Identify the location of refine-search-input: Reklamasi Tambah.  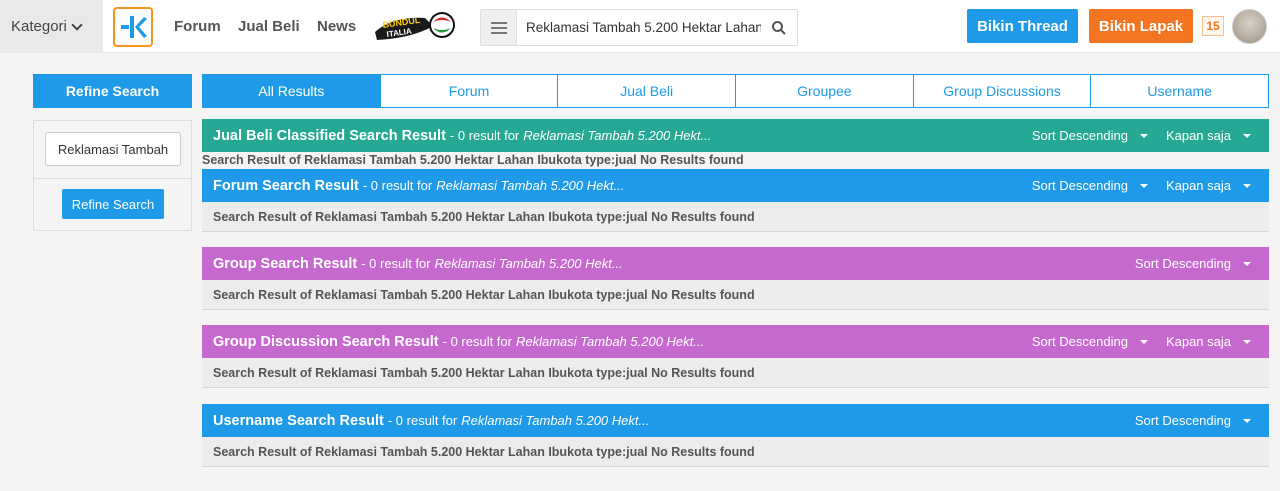
(113, 149).